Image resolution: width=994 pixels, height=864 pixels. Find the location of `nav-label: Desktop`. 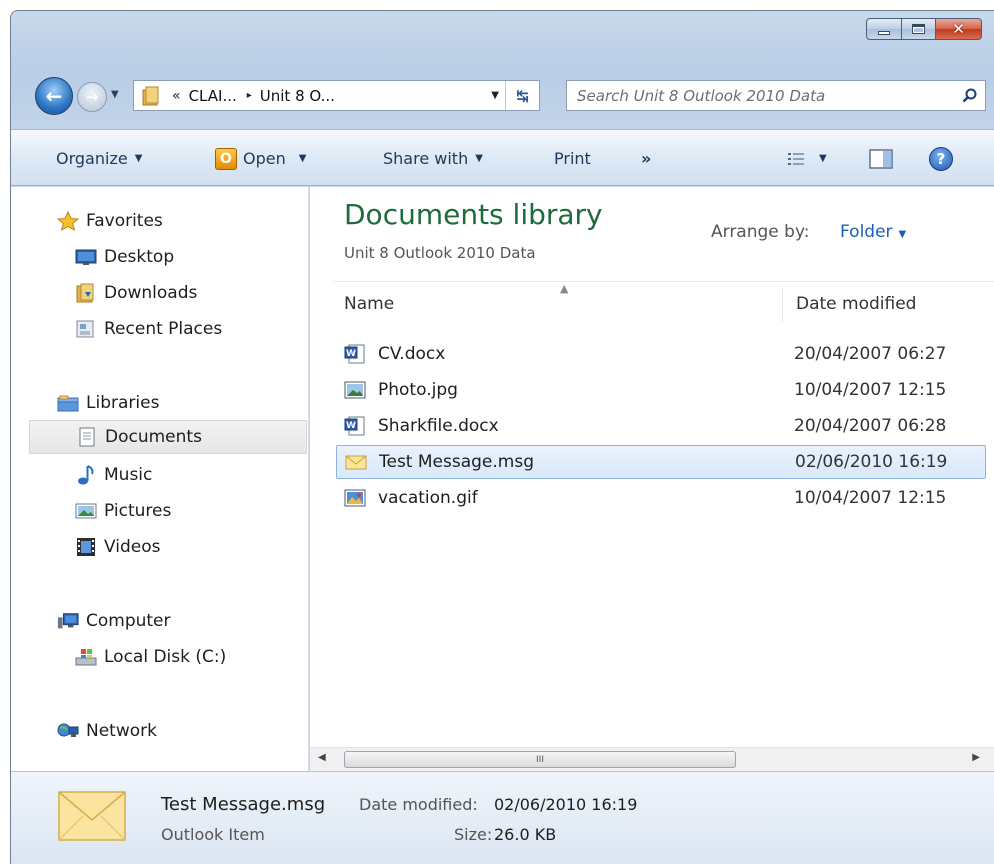

nav-label: Desktop is located at coordinates (139, 257).